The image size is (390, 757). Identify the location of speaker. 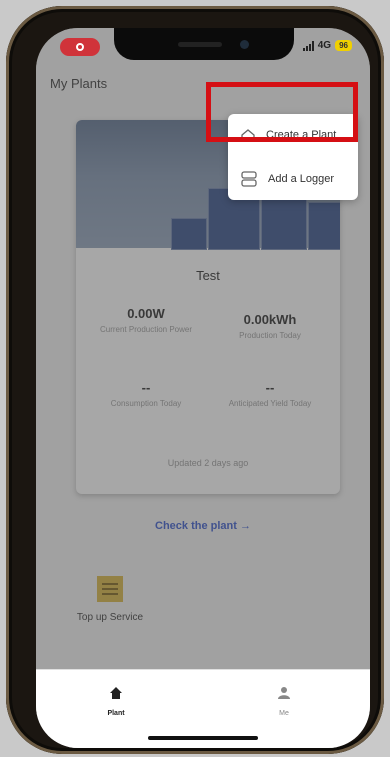
(200, 44).